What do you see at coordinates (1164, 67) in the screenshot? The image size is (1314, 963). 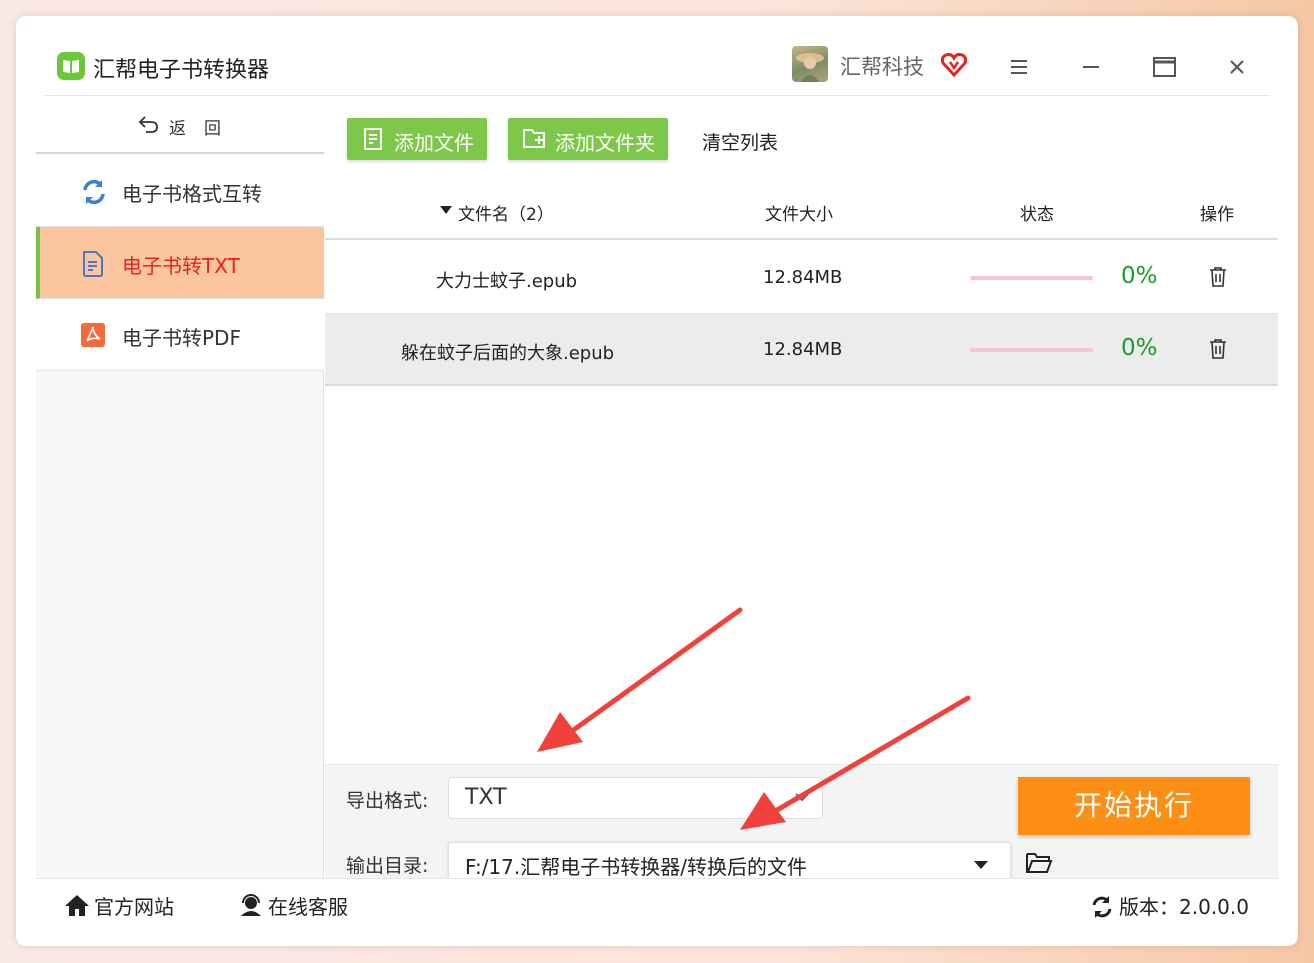 I see `maximize-icon` at bounding box center [1164, 67].